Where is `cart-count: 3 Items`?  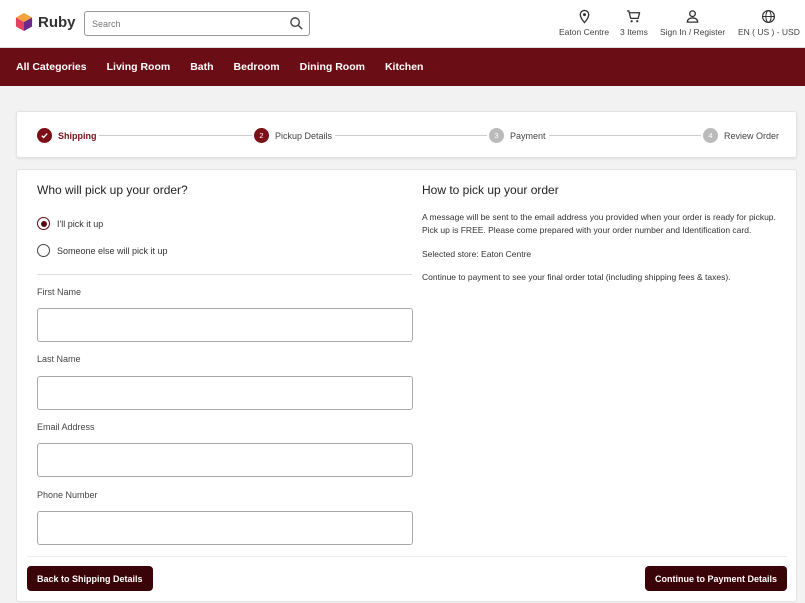
cart-count: 3 Items is located at coordinates (634, 32).